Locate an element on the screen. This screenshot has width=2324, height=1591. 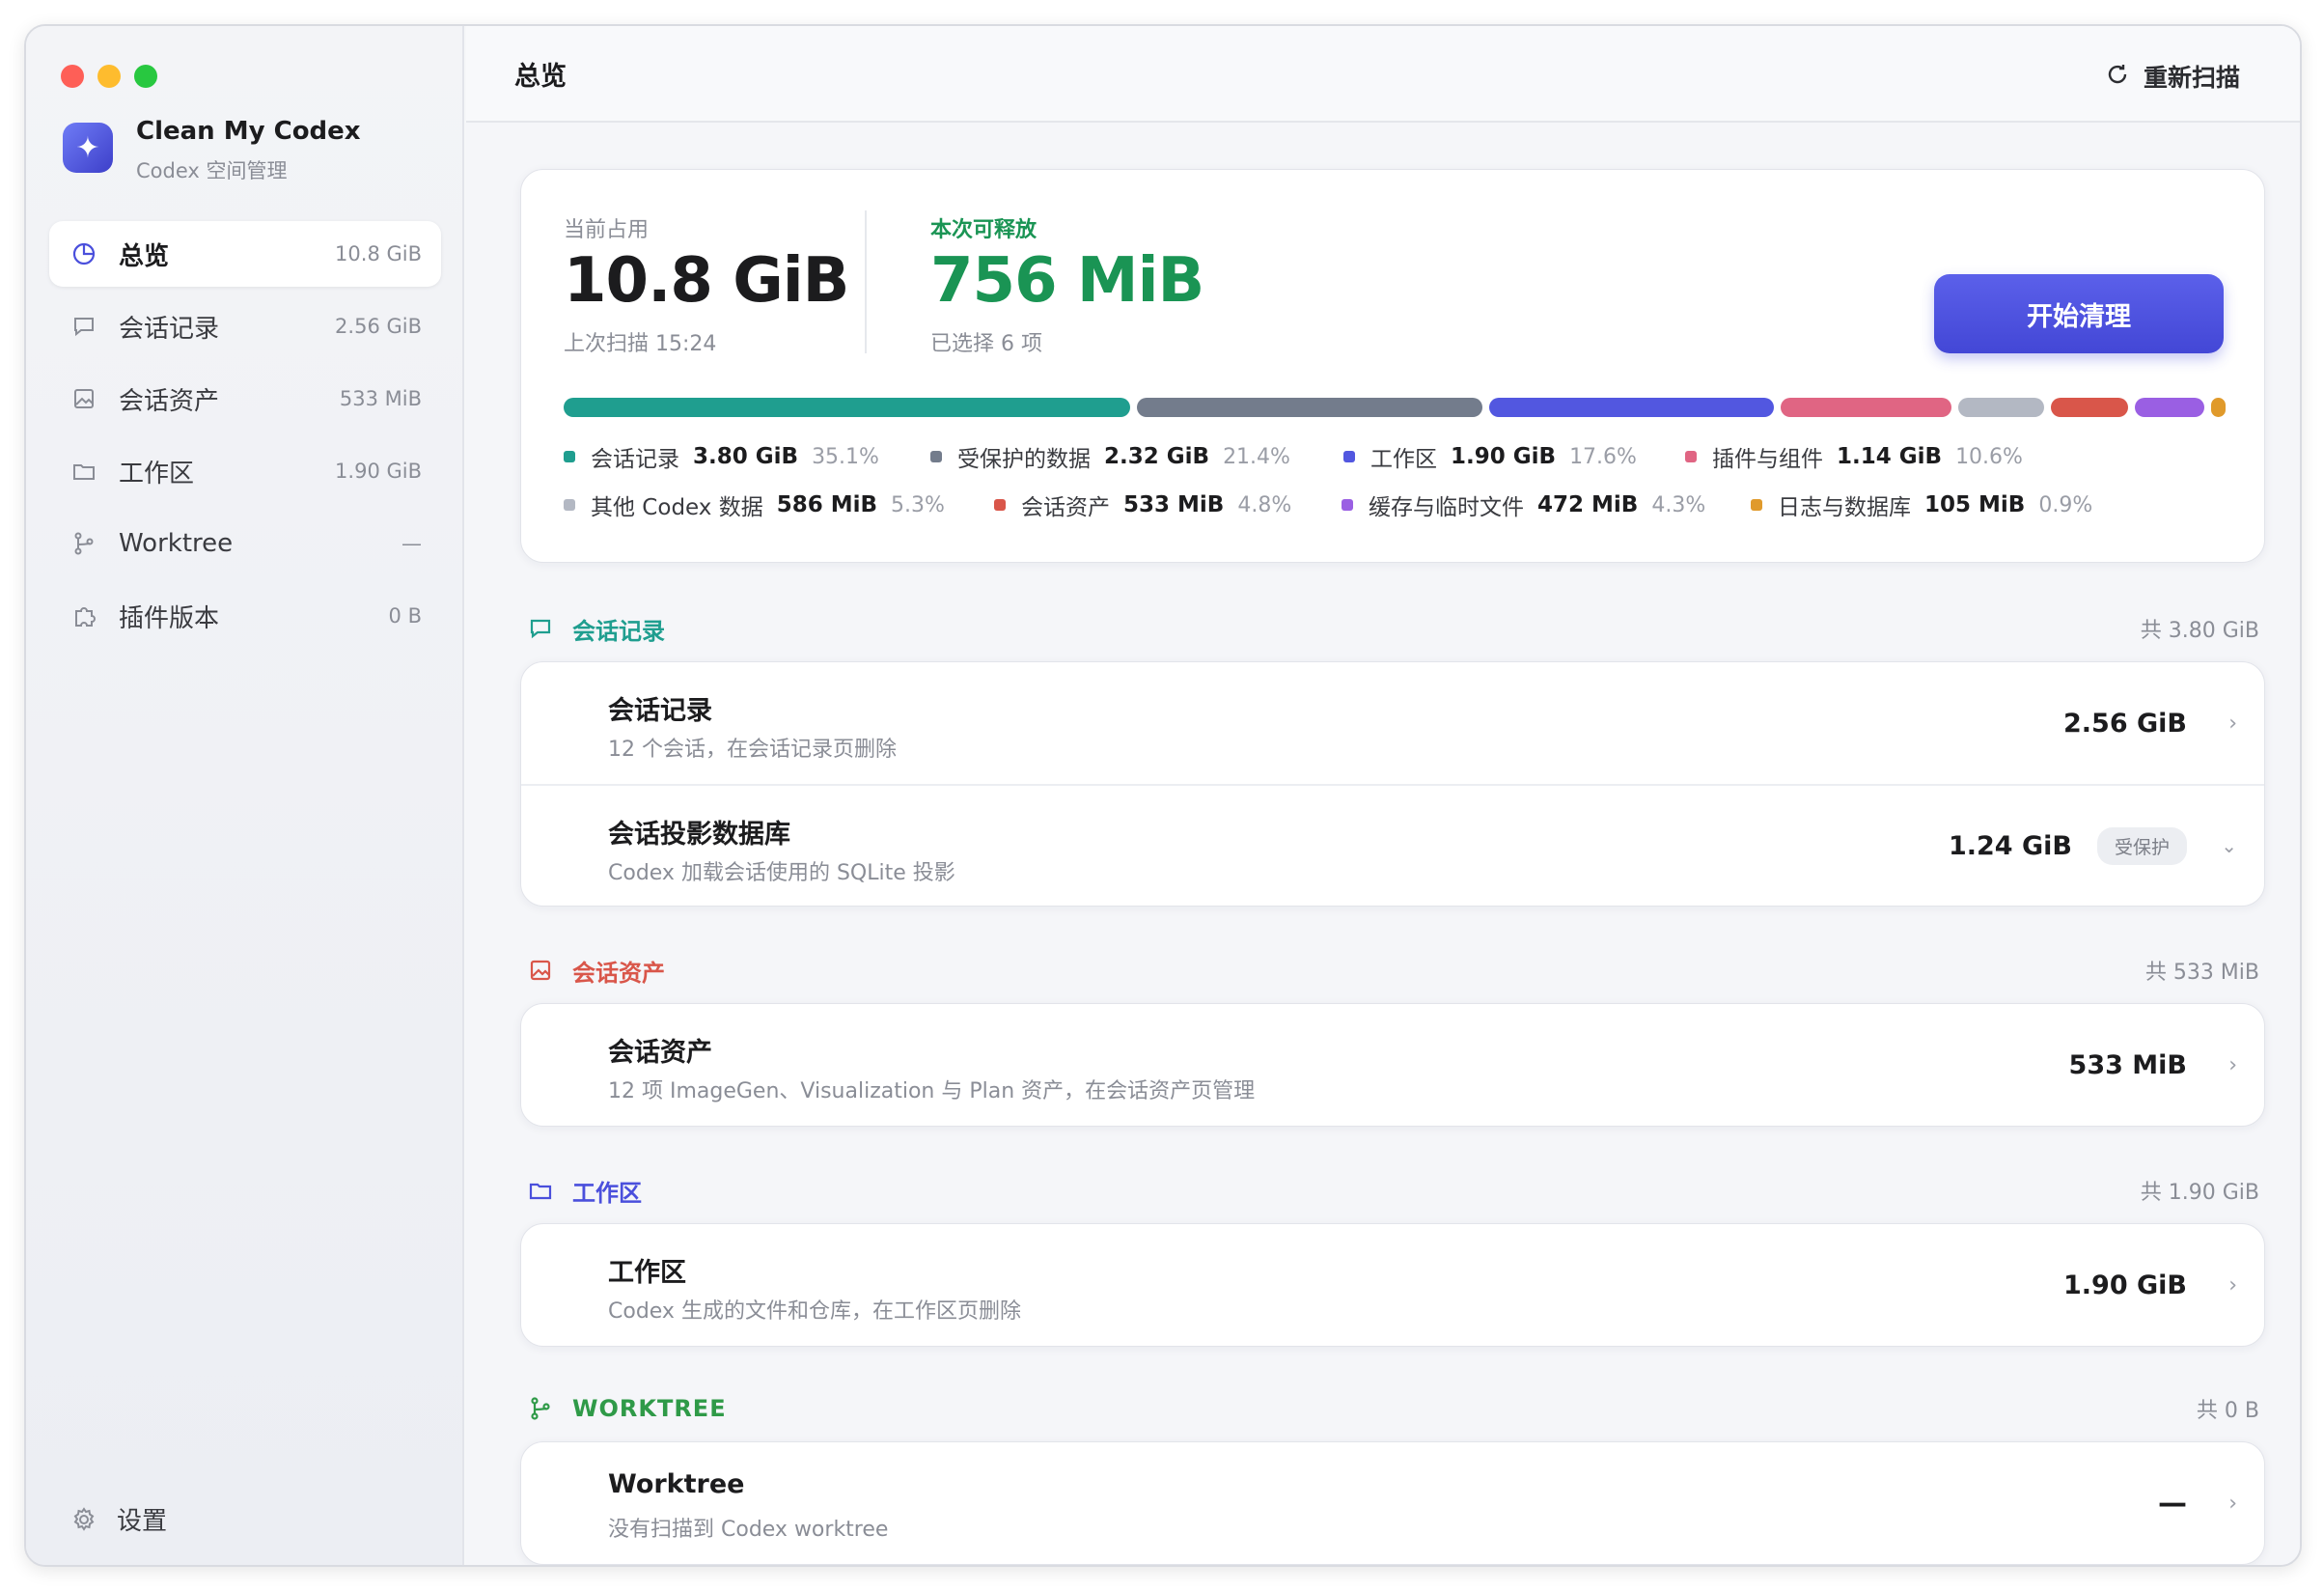
sidebar-item-label: 会话资产 is located at coordinates (169, 401).